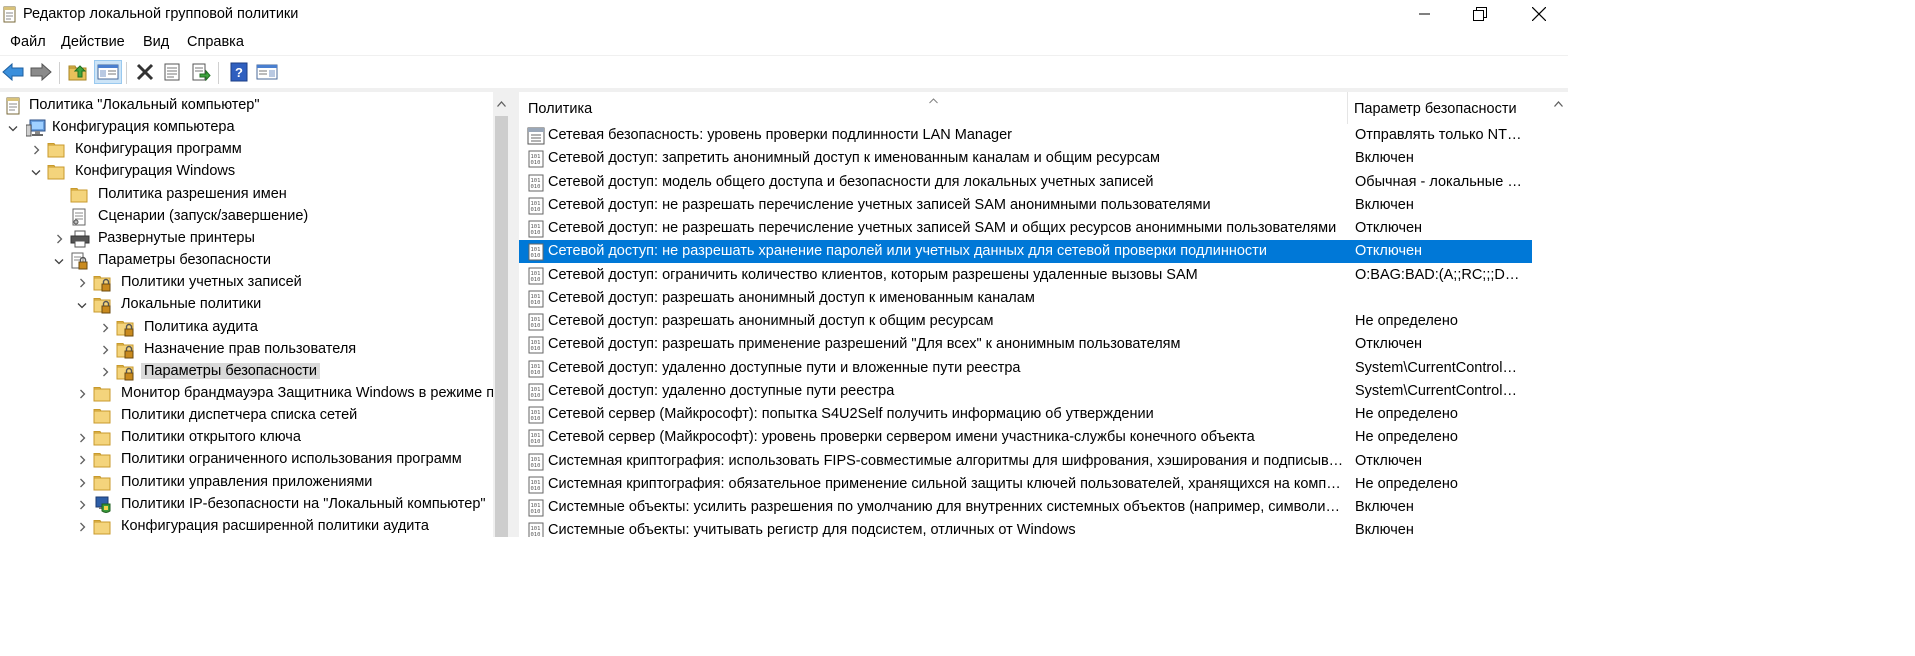 This screenshot has height=656, width=1915. Describe the element at coordinates (93, 42) in the screenshot. I see `menu-action: Действие` at that location.